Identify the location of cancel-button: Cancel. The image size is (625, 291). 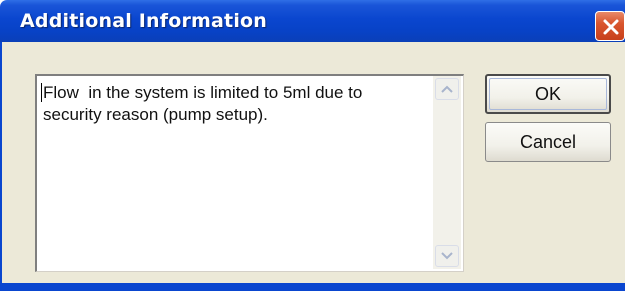
(548, 142).